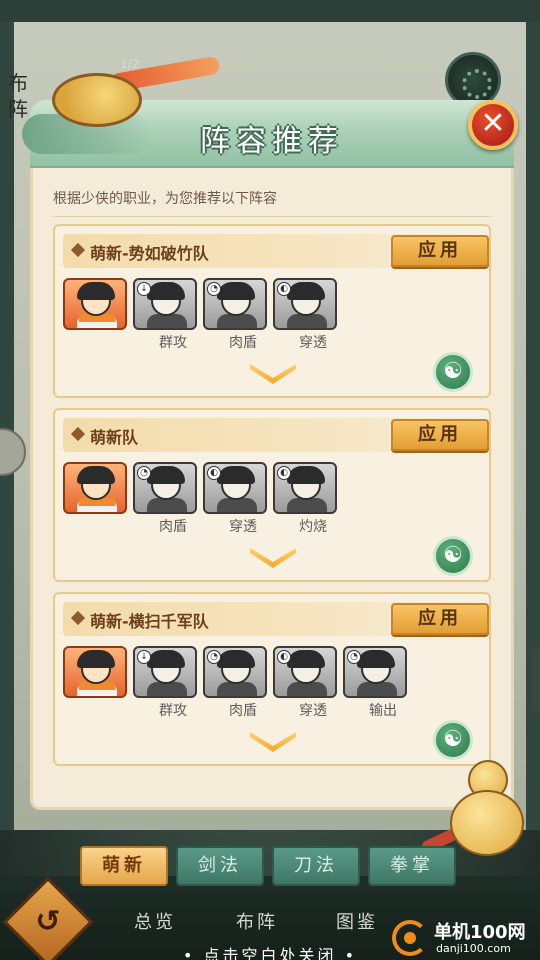 The image size is (540, 960). Describe the element at coordinates (410, 938) in the screenshot. I see `watermark-logo-icon` at that location.